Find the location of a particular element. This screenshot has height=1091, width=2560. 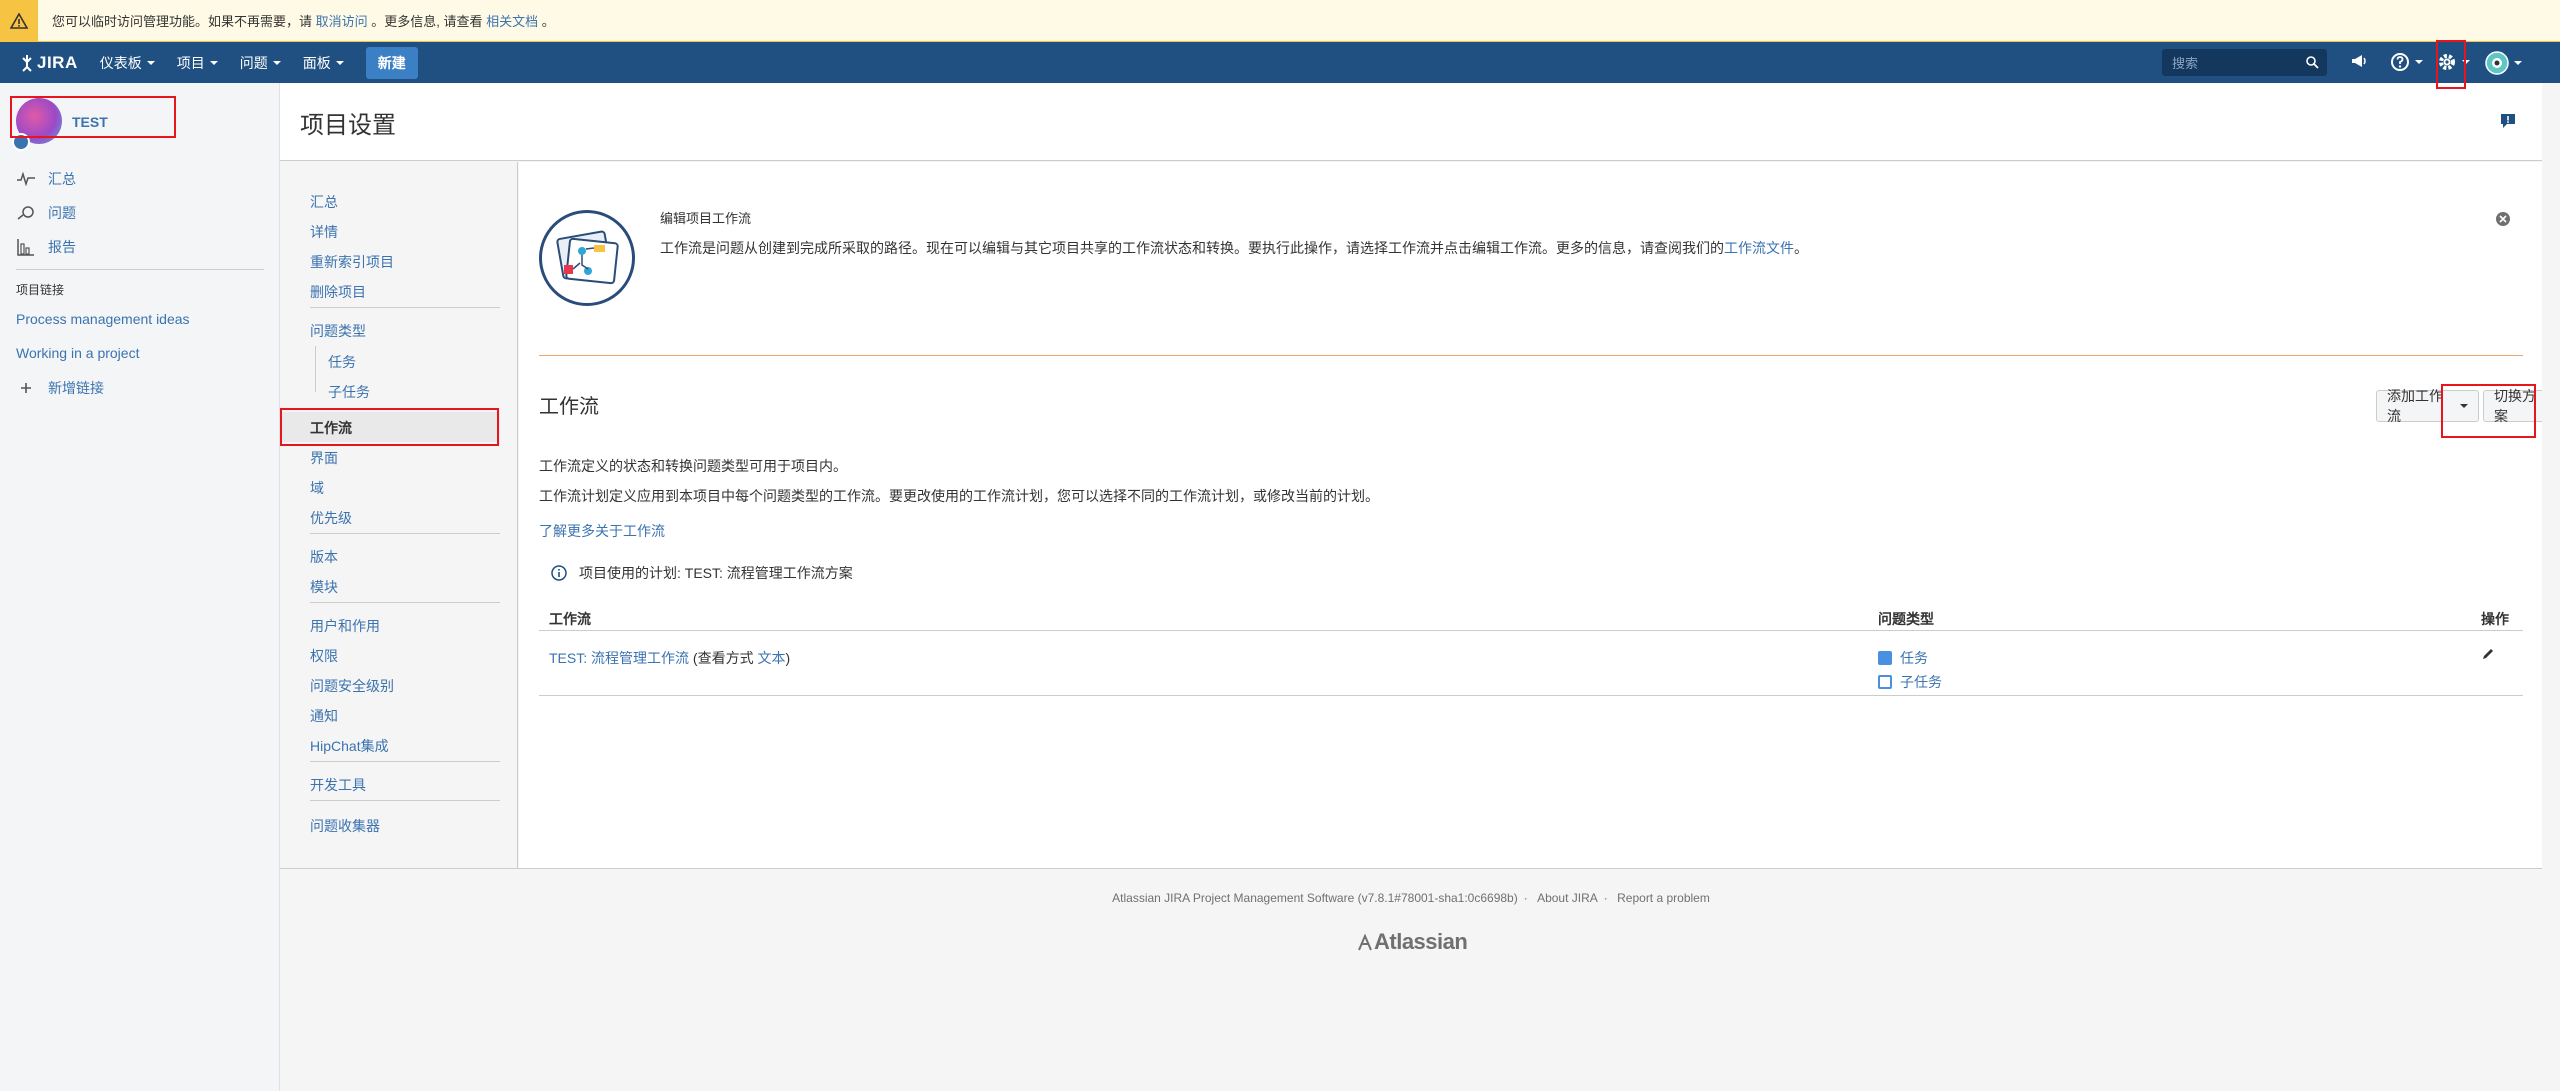

project-links-heading: 项目链接 is located at coordinates (40, 290).